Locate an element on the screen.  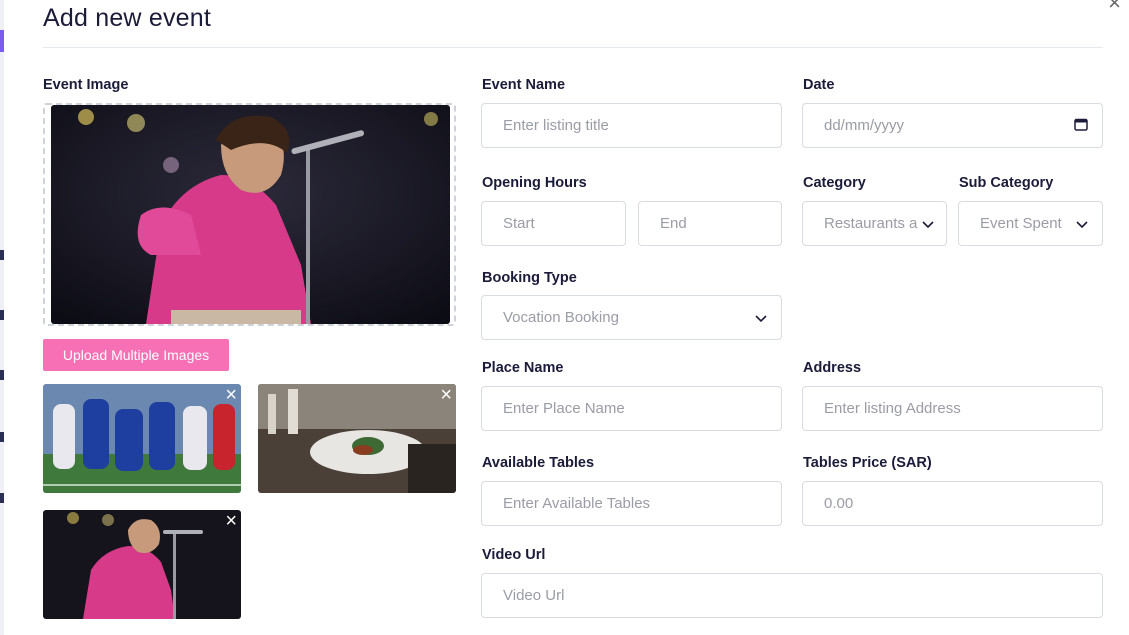
place-name-placeholder: Enter Place Name is located at coordinates (564, 408).